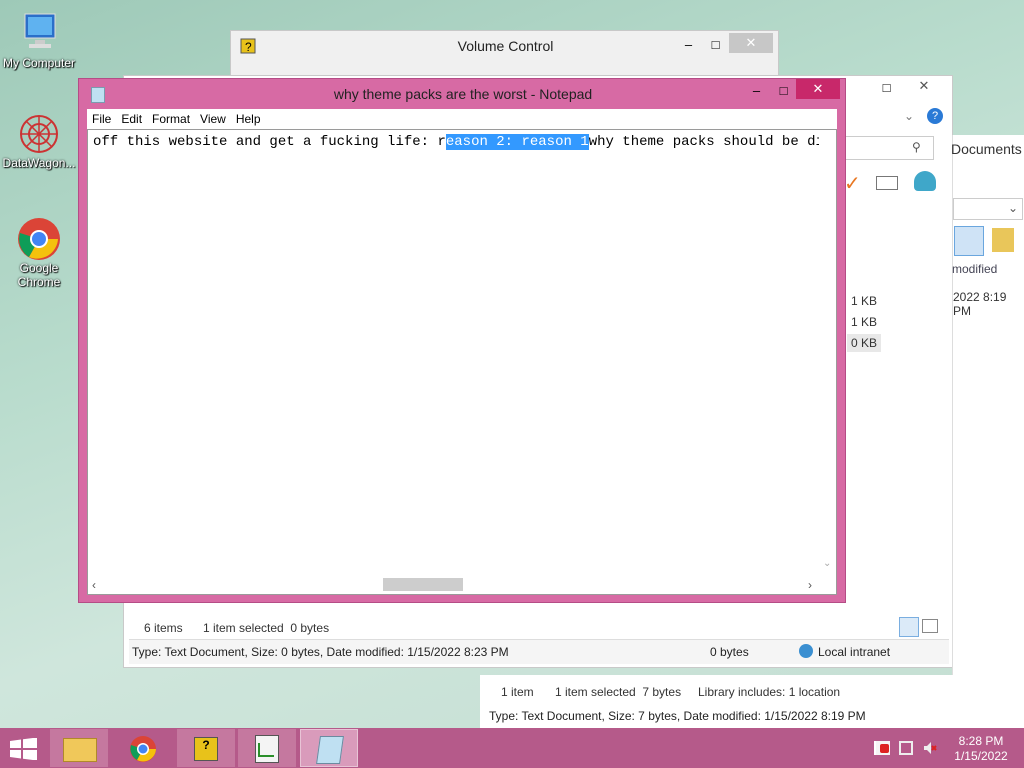 Image resolution: width=1024 pixels, height=768 pixels. I want to click on selected-text: eason 2: reason 1, so click(517, 142).